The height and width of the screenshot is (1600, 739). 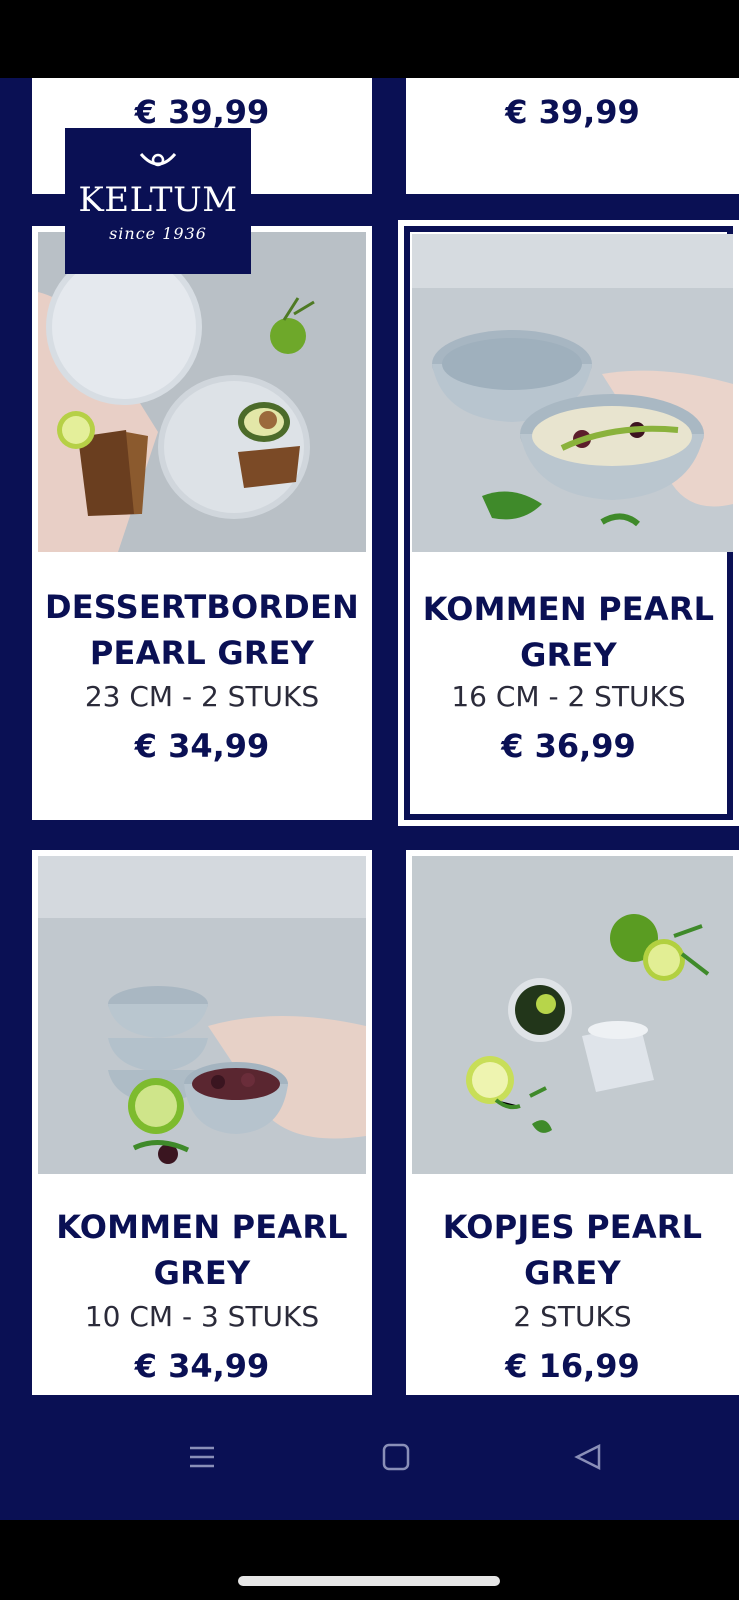 I want to click on product-price: € 16,99, so click(x=572, y=1366).